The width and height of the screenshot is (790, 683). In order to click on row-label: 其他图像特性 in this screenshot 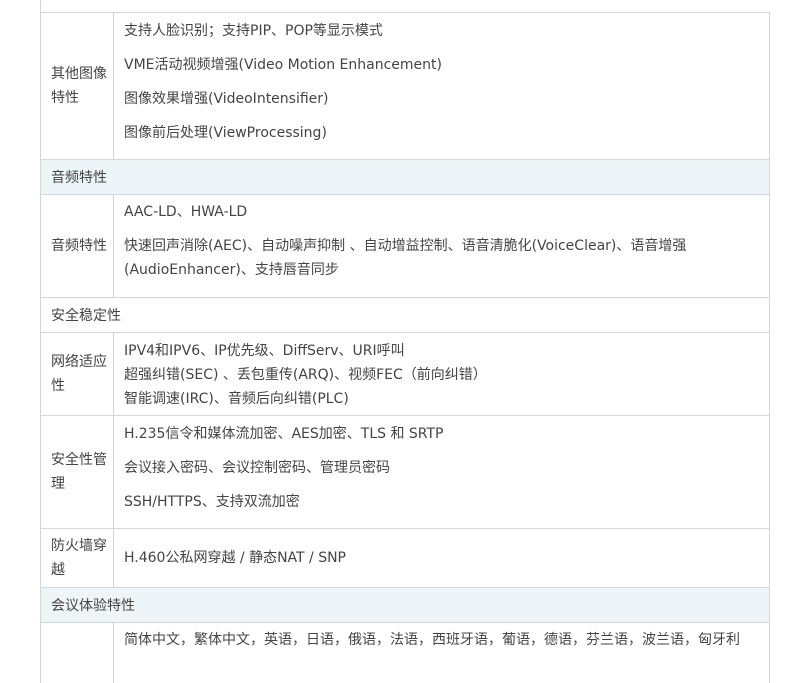, I will do `click(79, 86)`.